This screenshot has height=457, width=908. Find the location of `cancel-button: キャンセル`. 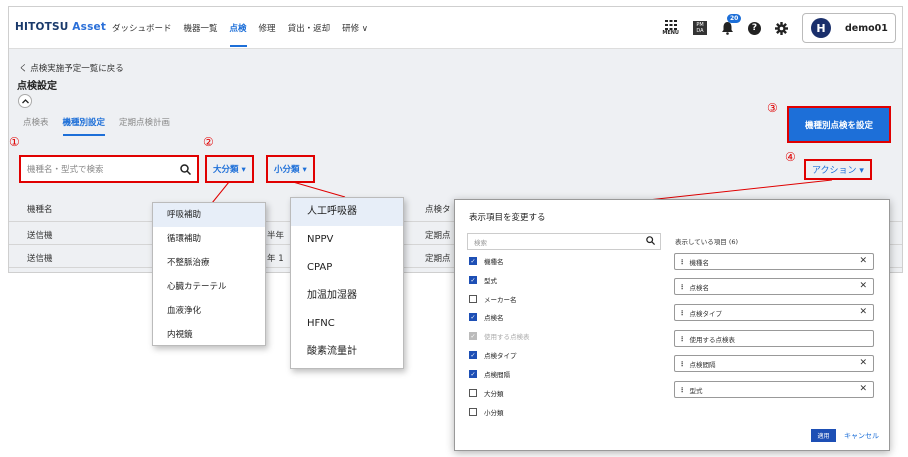

cancel-button: キャンセル is located at coordinates (861, 436).